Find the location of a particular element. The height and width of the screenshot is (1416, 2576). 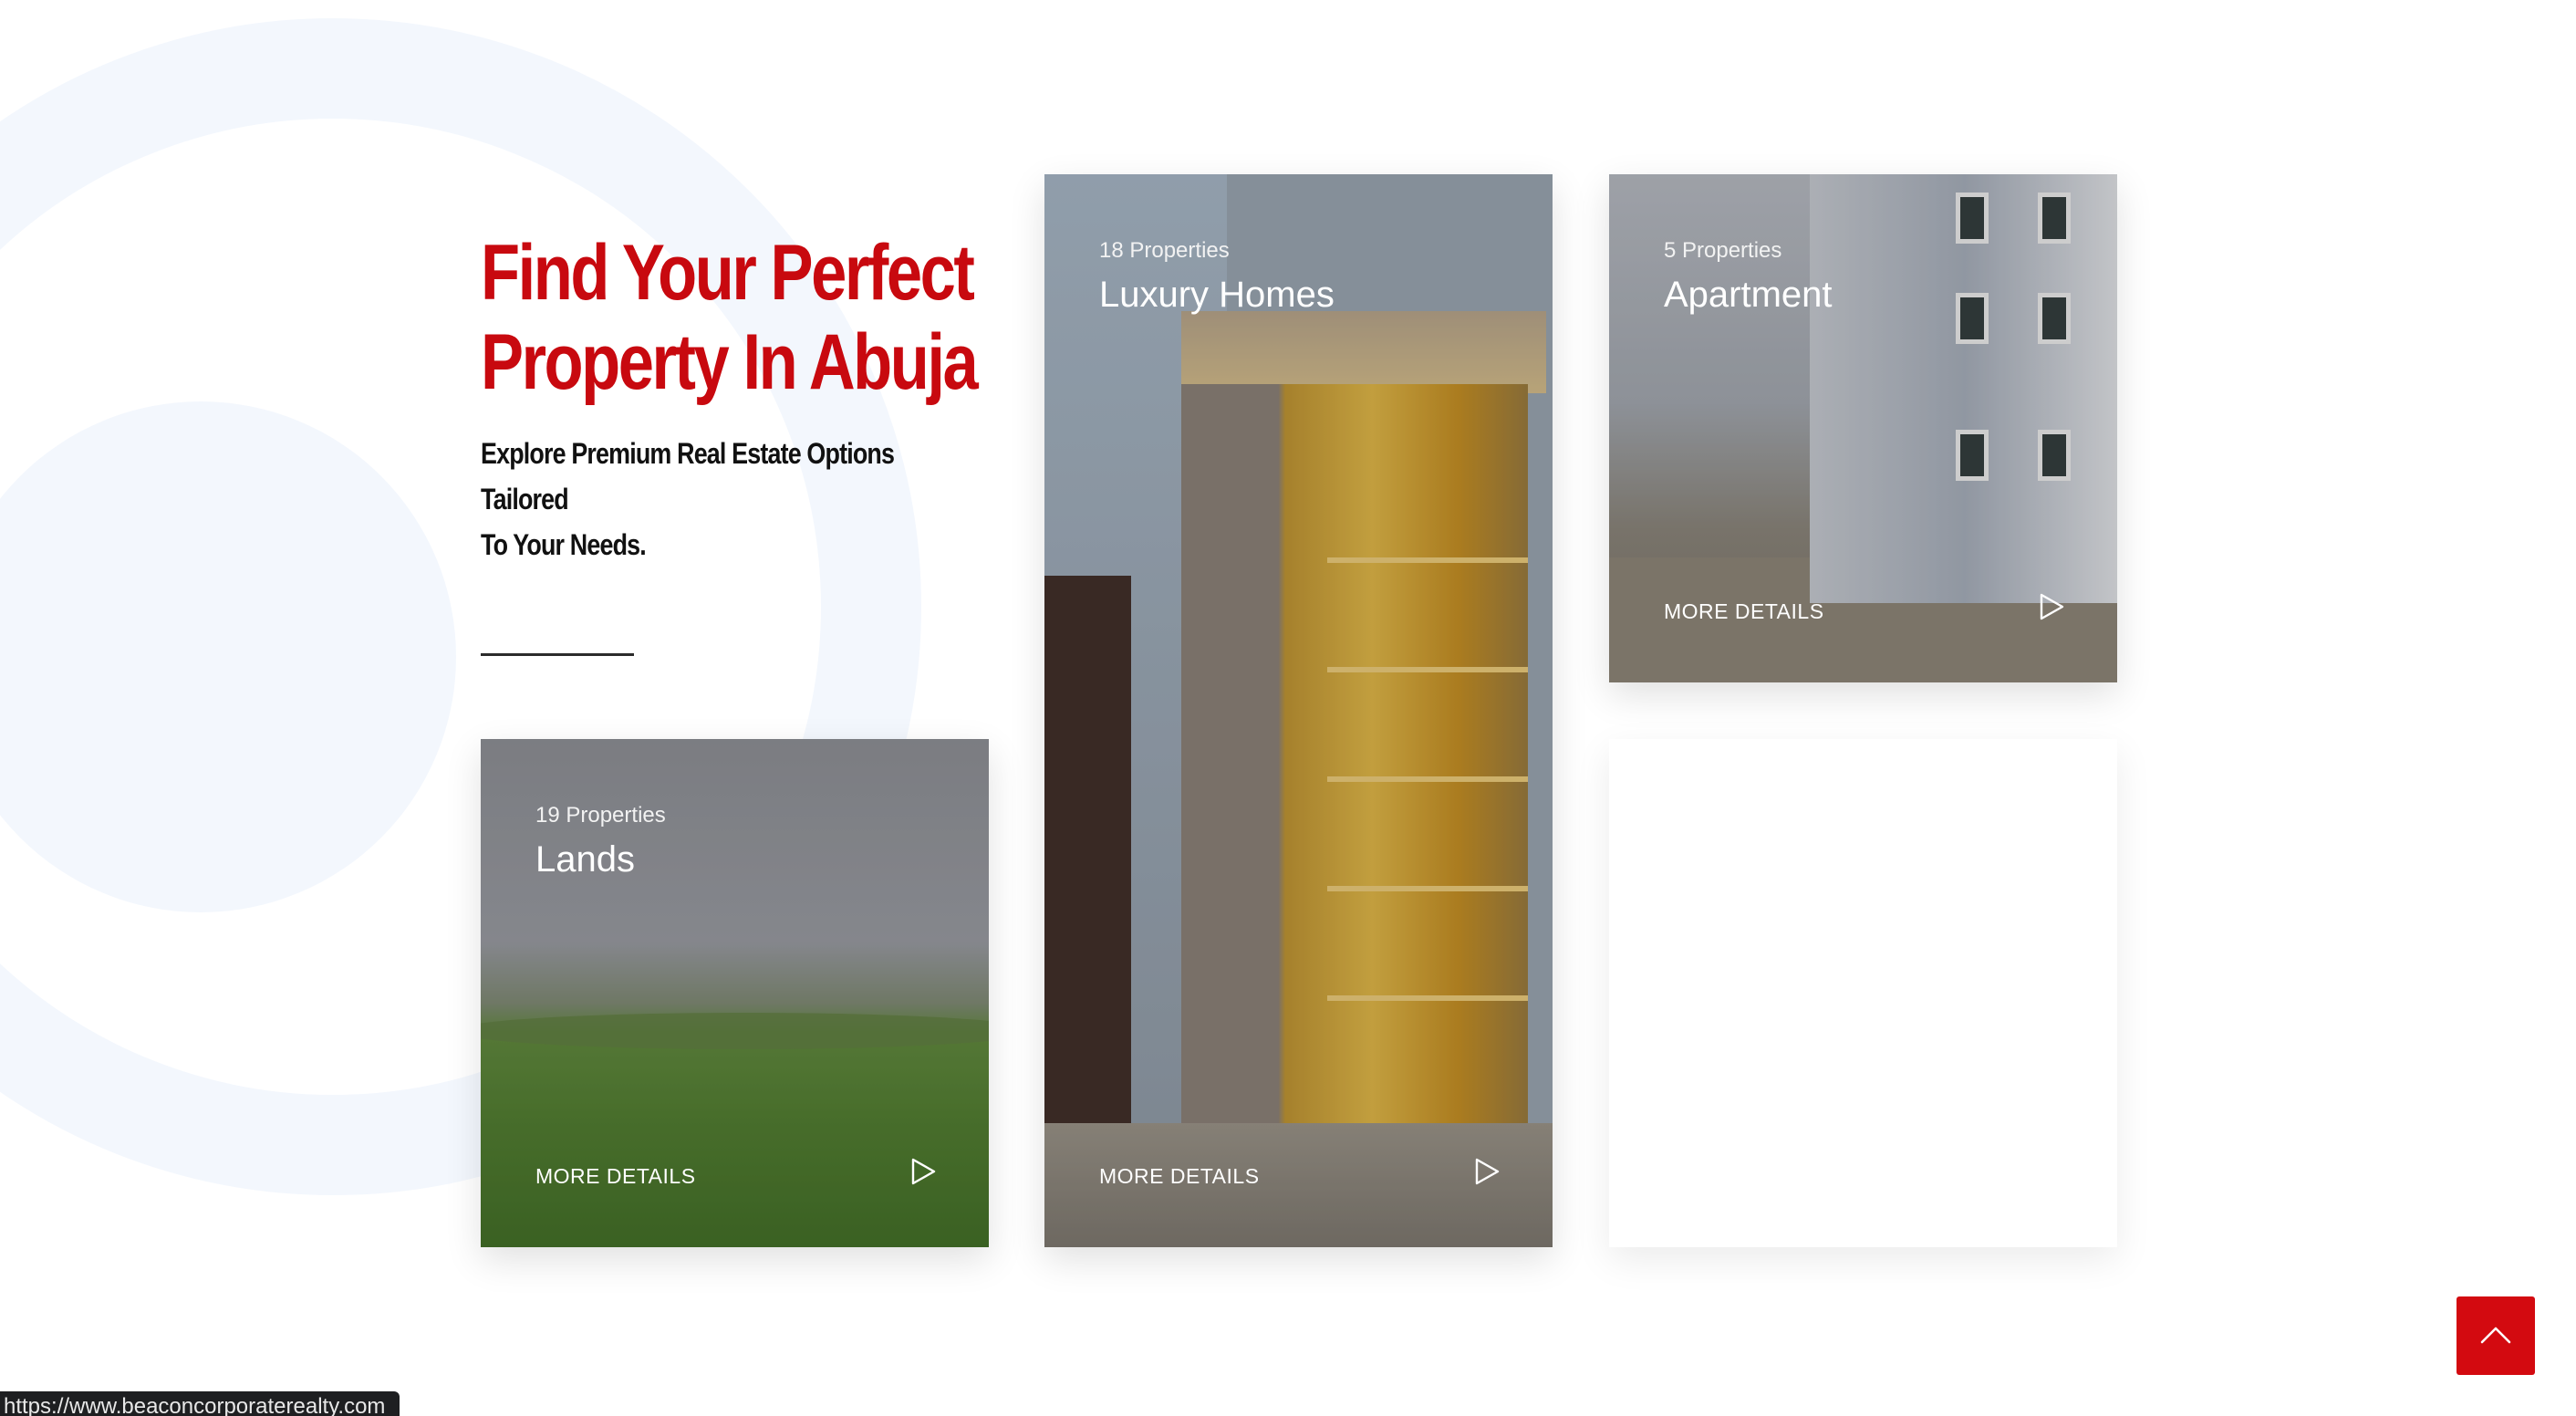

card-overlay is located at coordinates (1298, 710).